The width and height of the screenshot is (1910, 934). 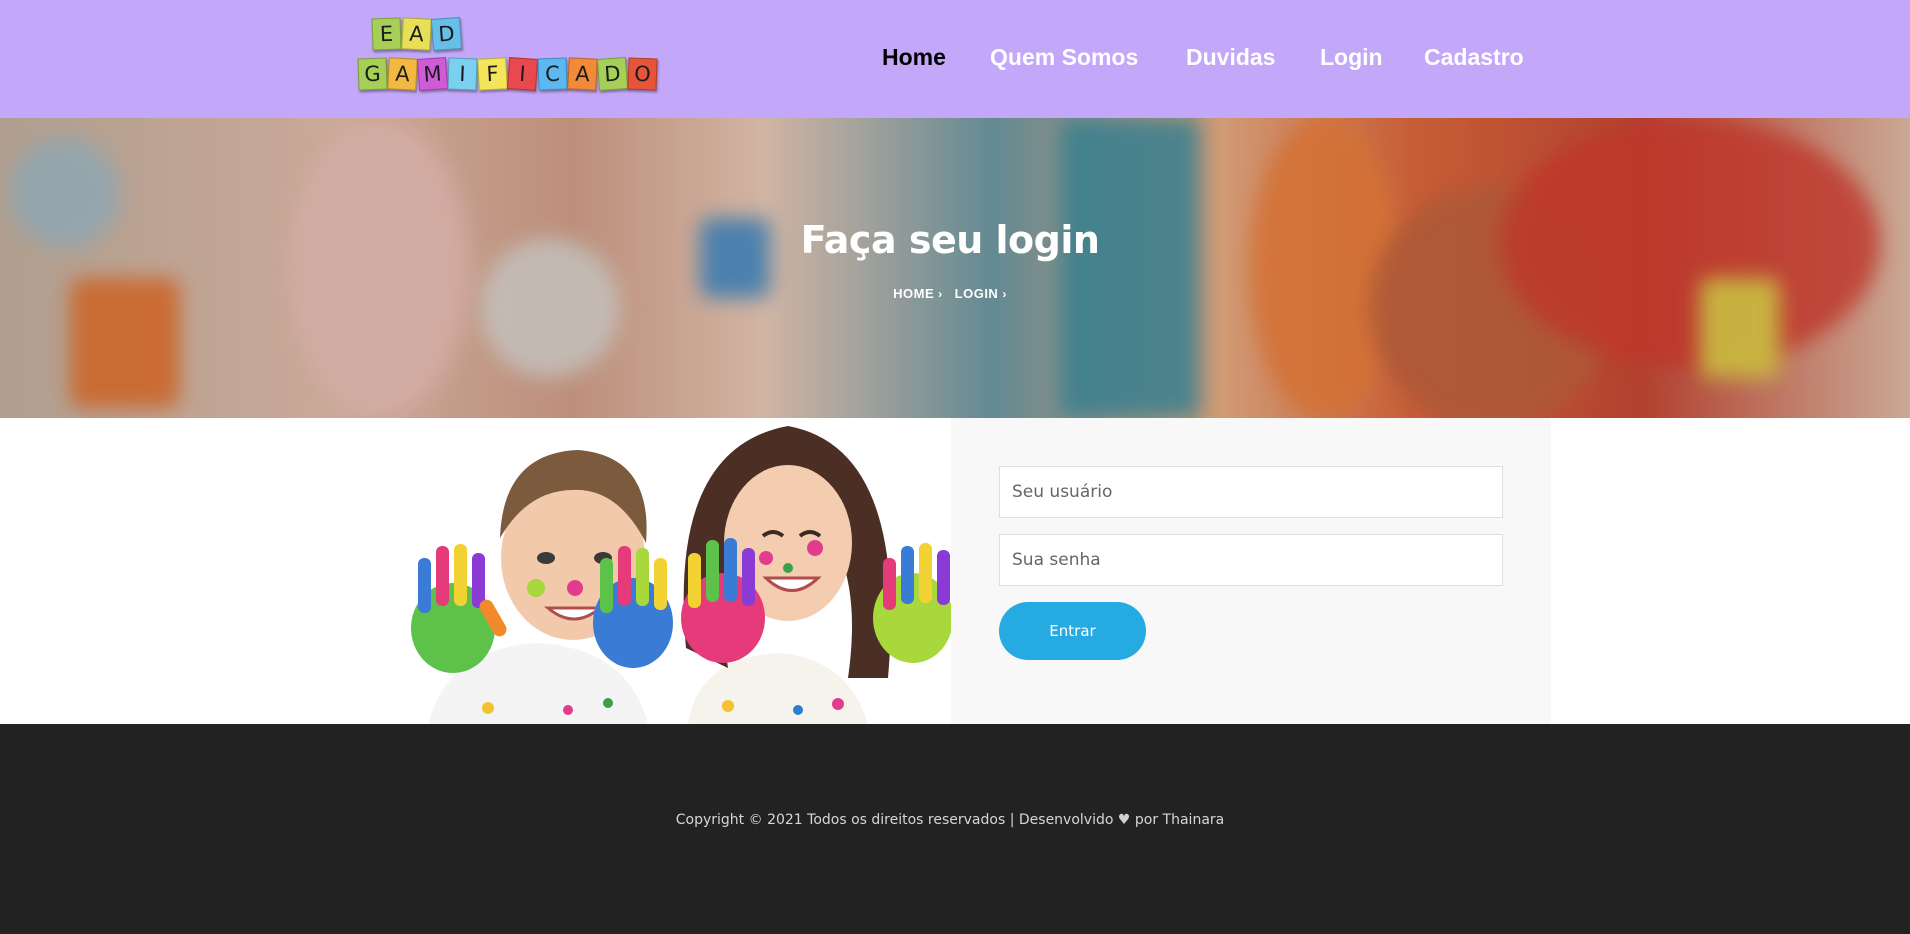 What do you see at coordinates (914, 57) in the screenshot?
I see `nav-item-home: Home` at bounding box center [914, 57].